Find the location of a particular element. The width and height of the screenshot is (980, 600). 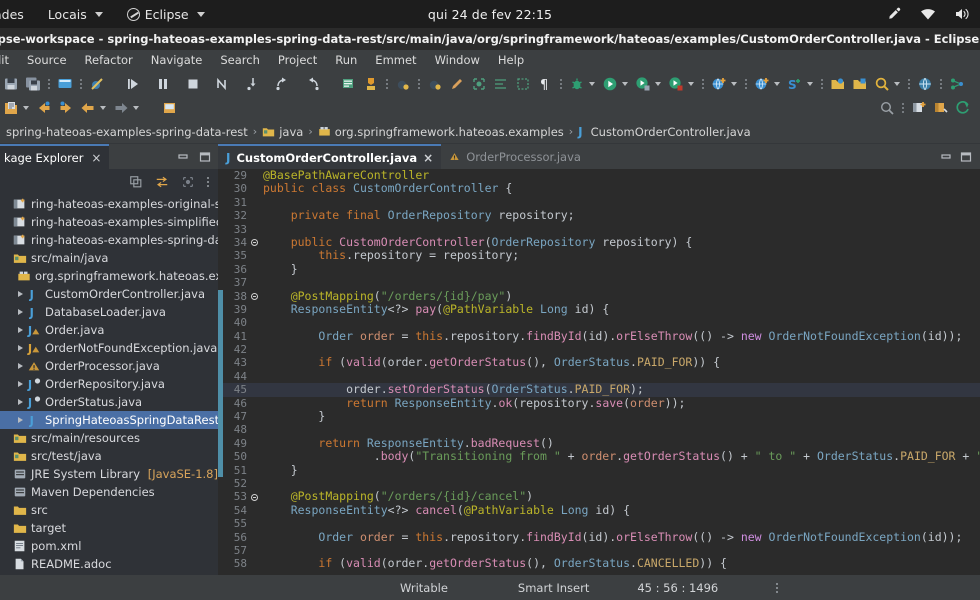

run-last-icon is located at coordinates (676, 84).